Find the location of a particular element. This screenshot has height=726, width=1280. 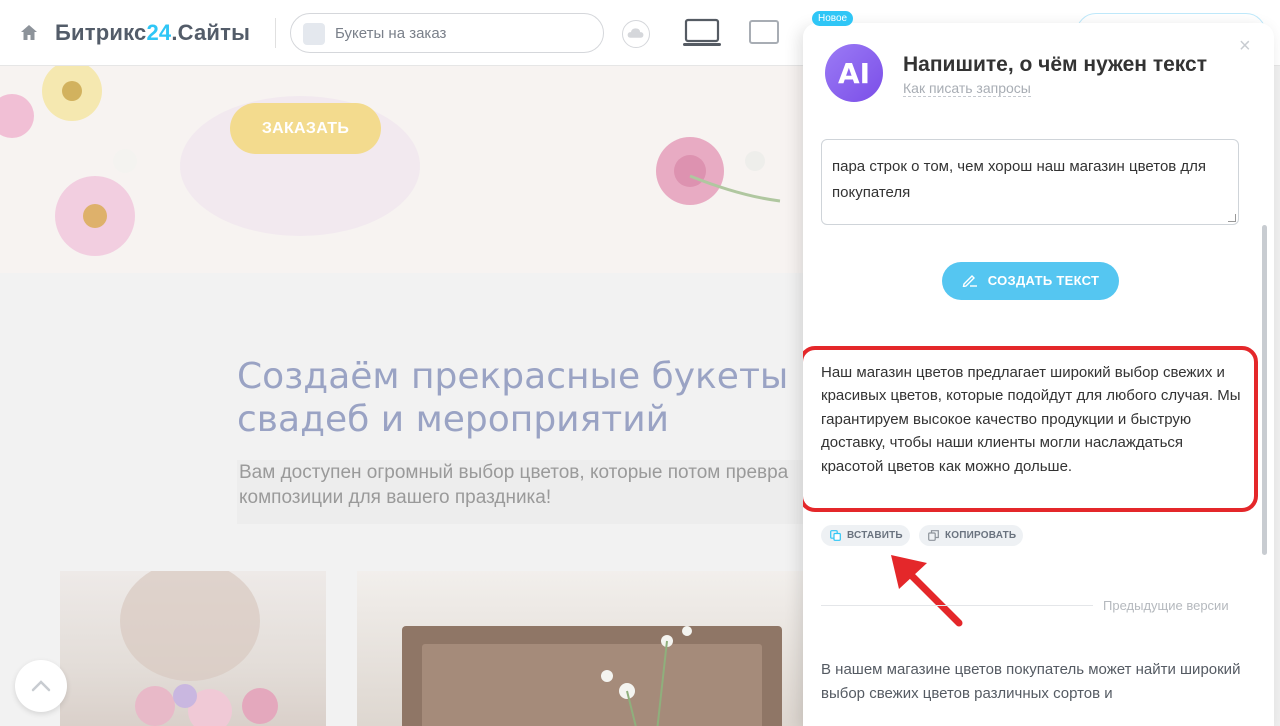

previous-versions-label: Предыдущие версии is located at coordinates (1166, 605).